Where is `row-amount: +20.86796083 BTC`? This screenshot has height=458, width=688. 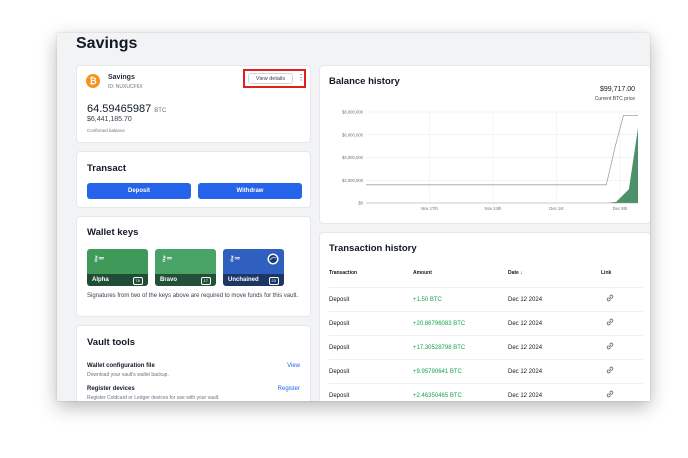 row-amount: +20.86796083 BTC is located at coordinates (439, 324).